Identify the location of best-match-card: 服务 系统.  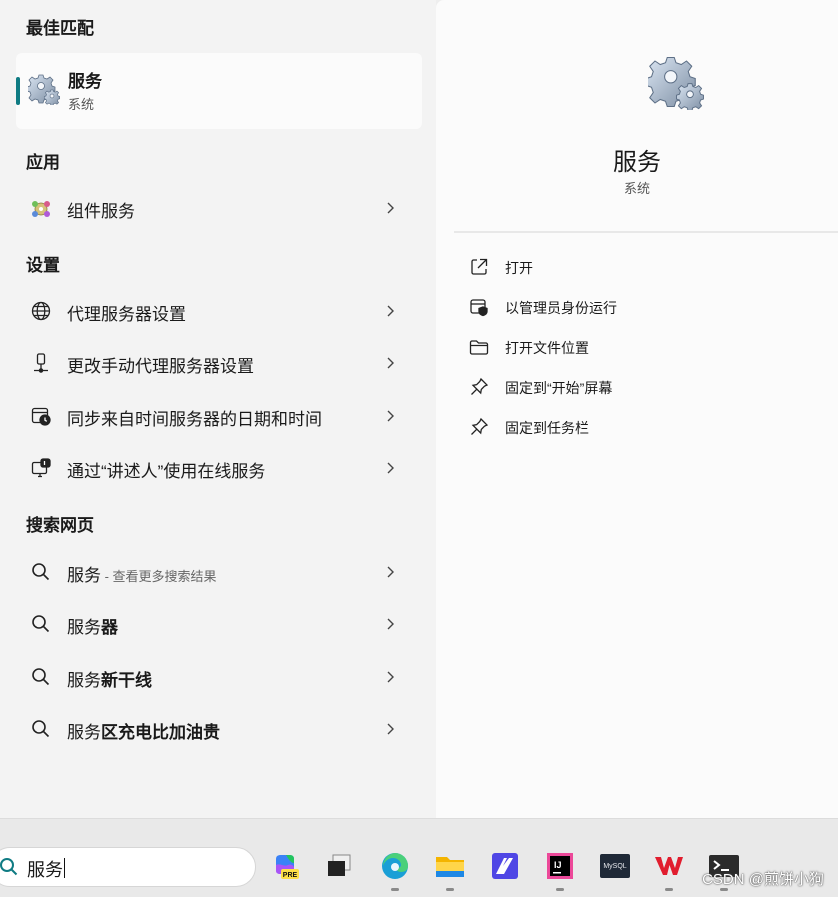
(219, 91).